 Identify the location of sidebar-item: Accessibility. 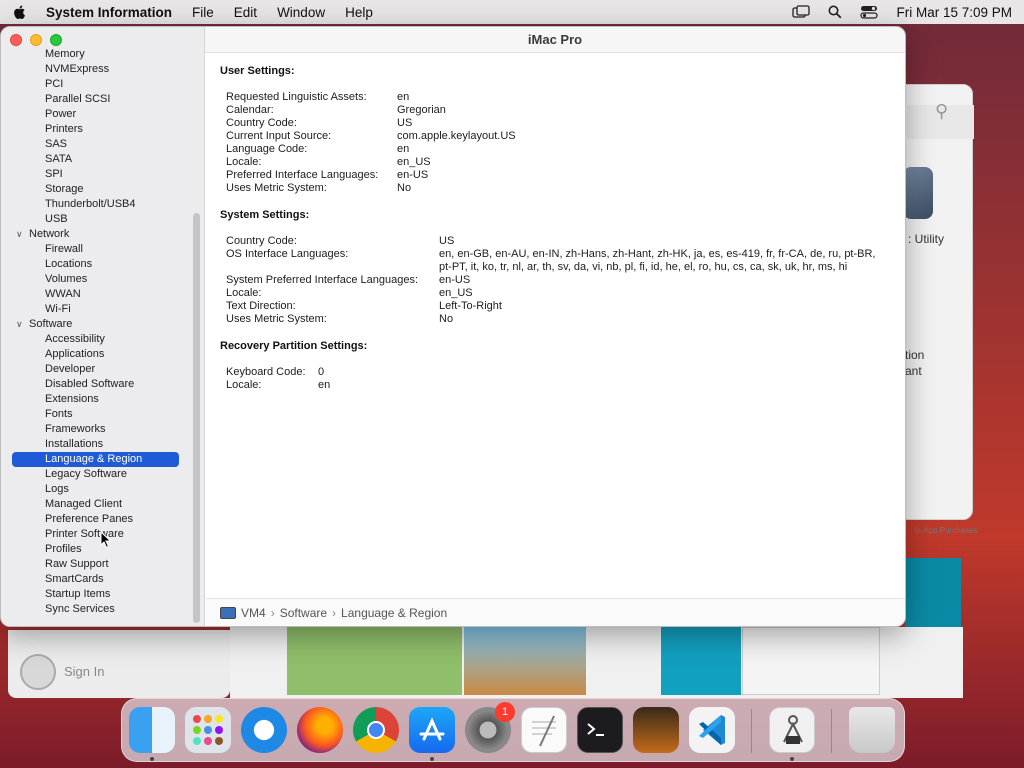
(96, 339).